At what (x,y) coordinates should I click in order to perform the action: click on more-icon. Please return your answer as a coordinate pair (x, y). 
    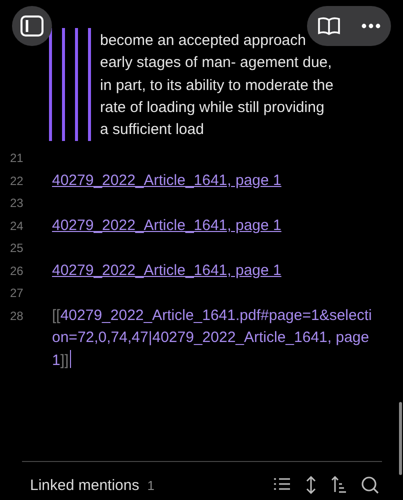
    Looking at the image, I should click on (371, 26).